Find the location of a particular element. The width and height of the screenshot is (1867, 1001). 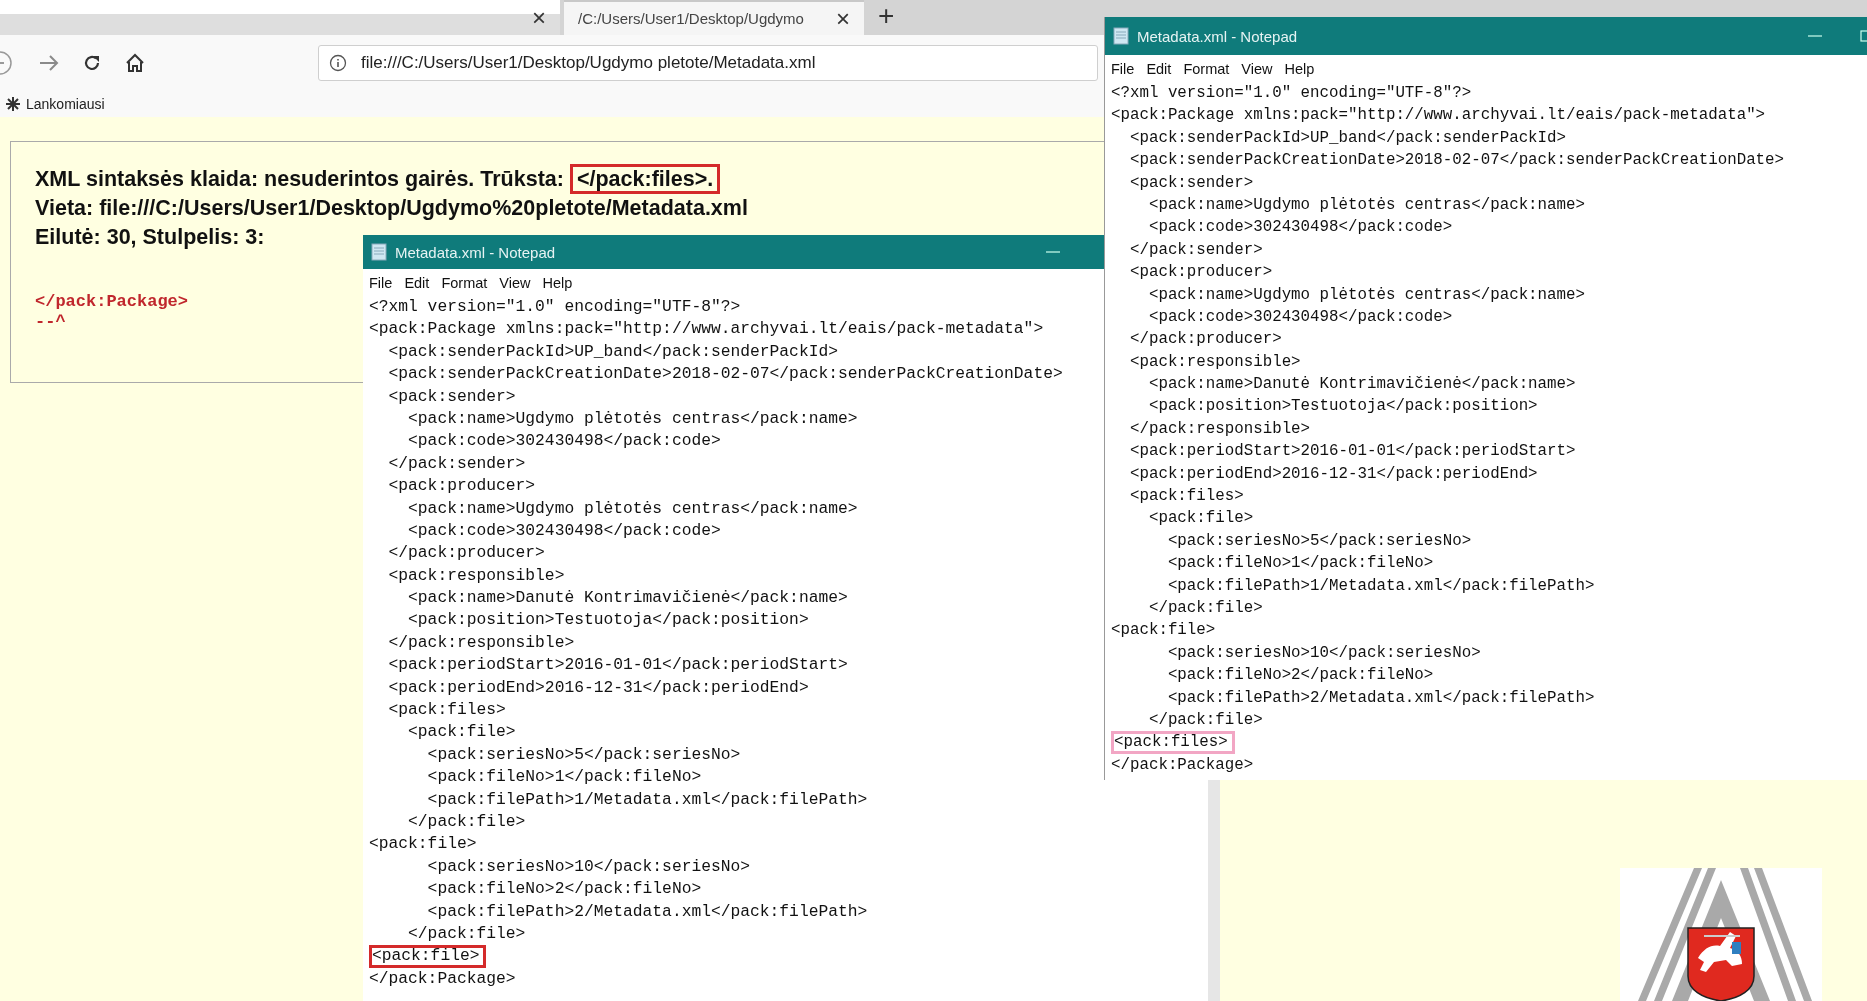

missing-tag-highlight: </pack:files>. is located at coordinates (645, 179).